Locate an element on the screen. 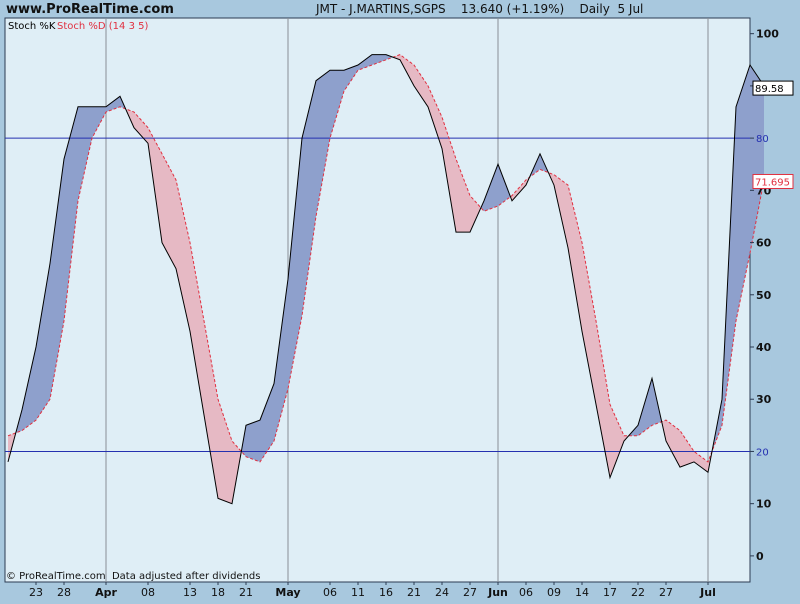 Image resolution: width=800 pixels, height=604 pixels. level-label-20: 20 is located at coordinates (762, 452).